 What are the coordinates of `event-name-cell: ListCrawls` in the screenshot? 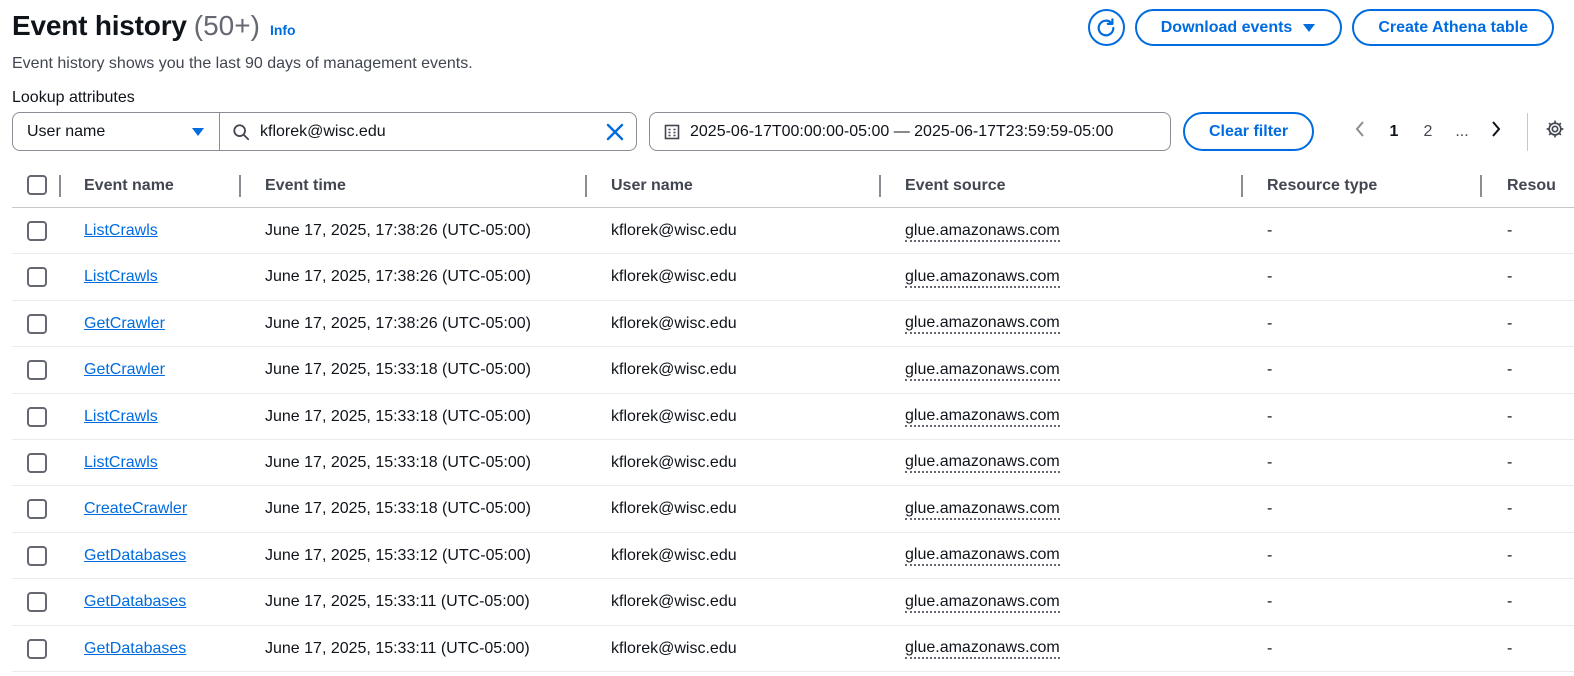 It's located at (121, 277).